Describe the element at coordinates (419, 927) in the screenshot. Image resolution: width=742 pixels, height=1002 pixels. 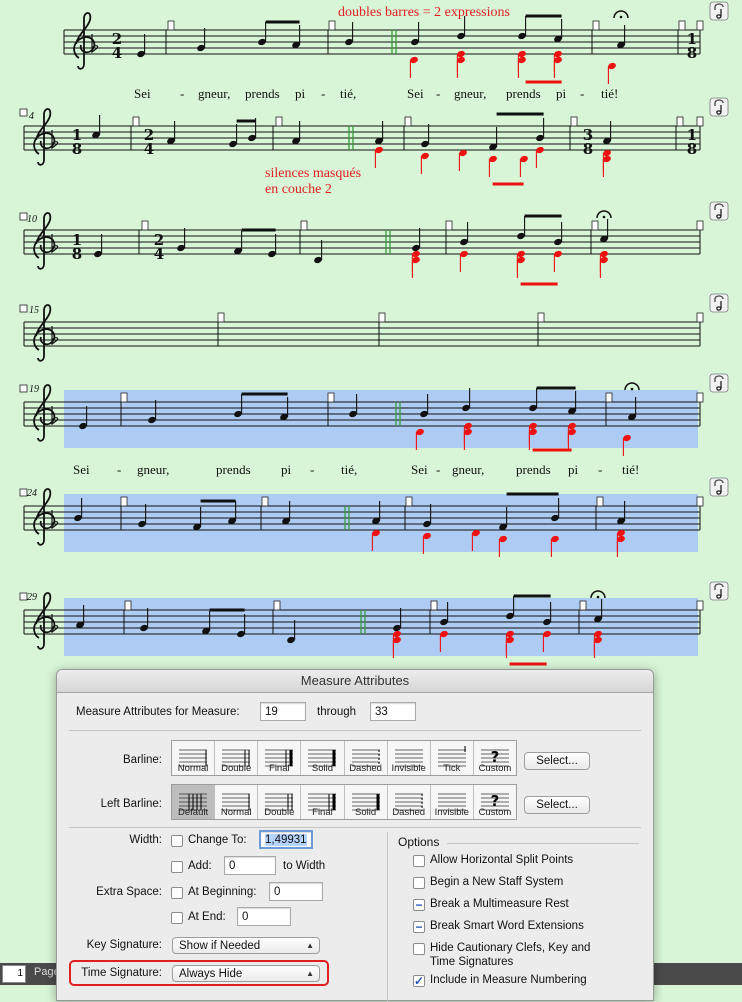
I see `break-smart-word-checkbox: −` at that location.